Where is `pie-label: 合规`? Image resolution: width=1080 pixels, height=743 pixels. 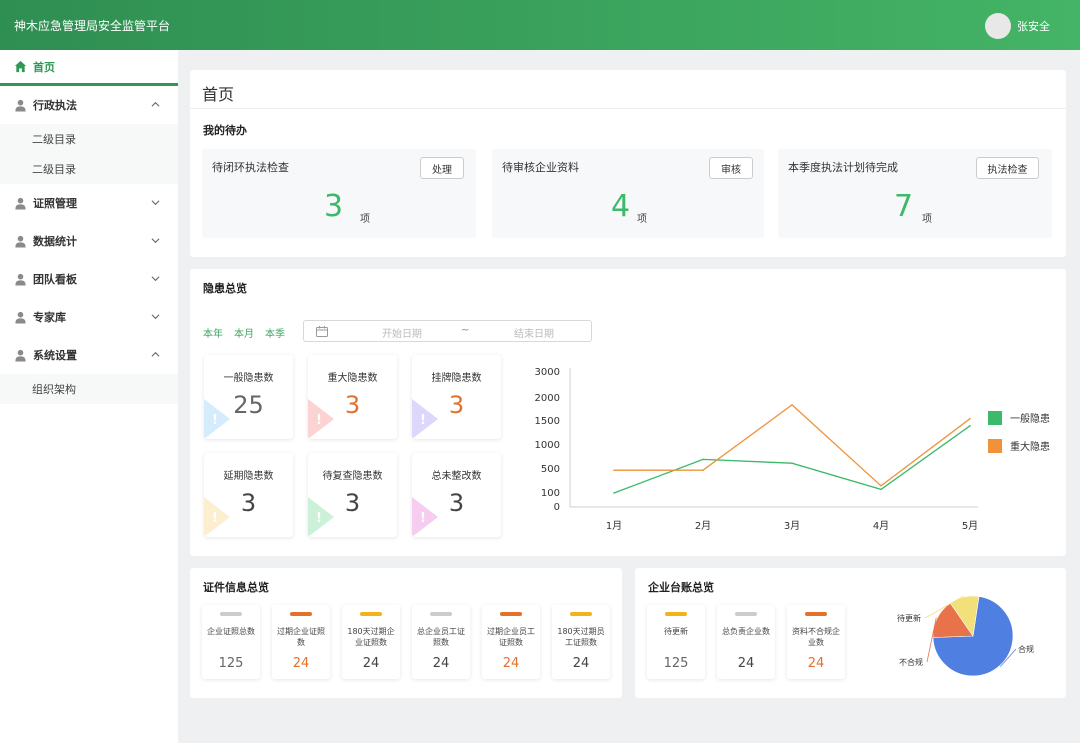
pie-label: 合规 is located at coordinates (1026, 649).